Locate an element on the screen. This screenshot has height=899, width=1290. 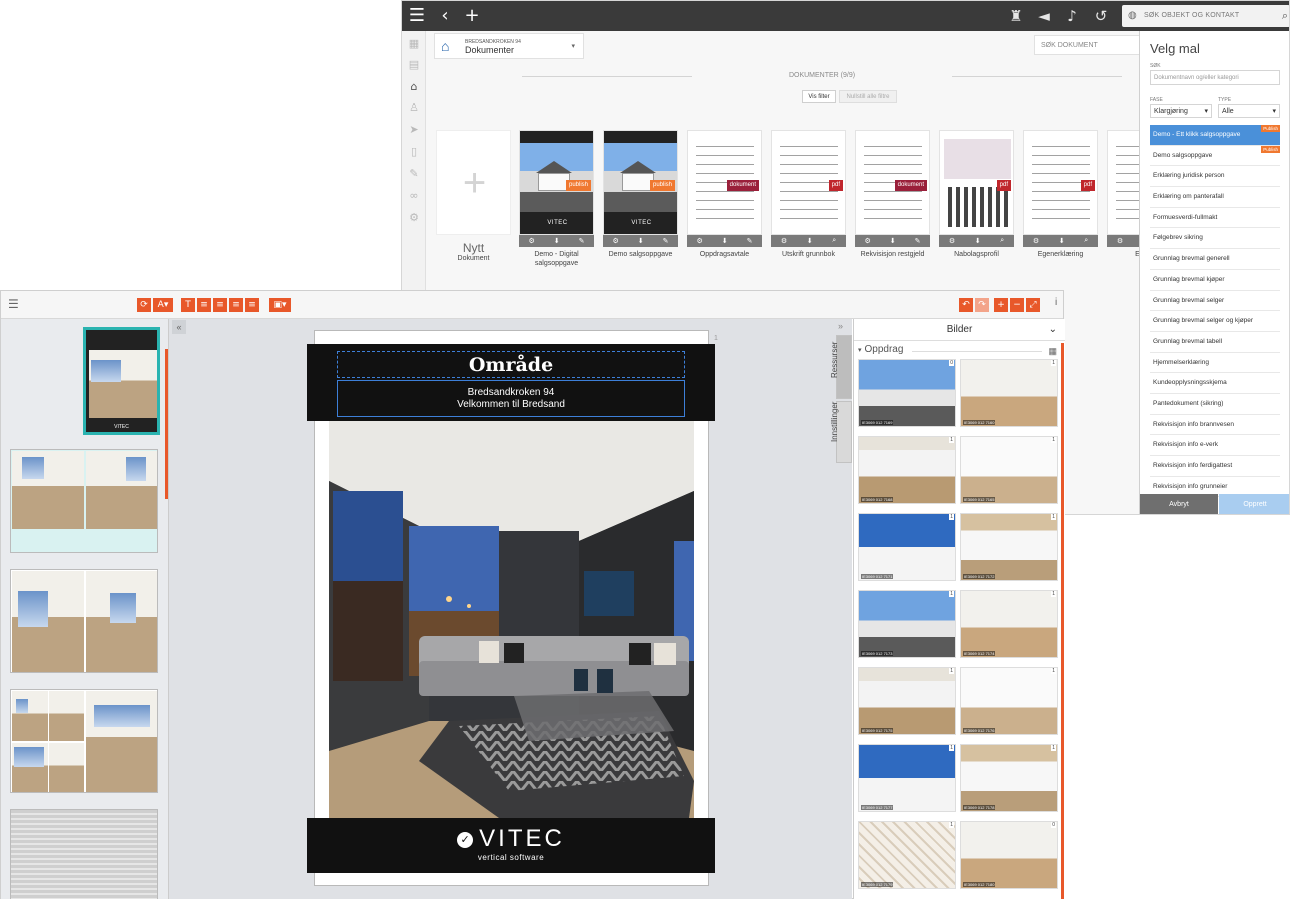
zoom-in-icon: + is located at coordinates (1001, 305).